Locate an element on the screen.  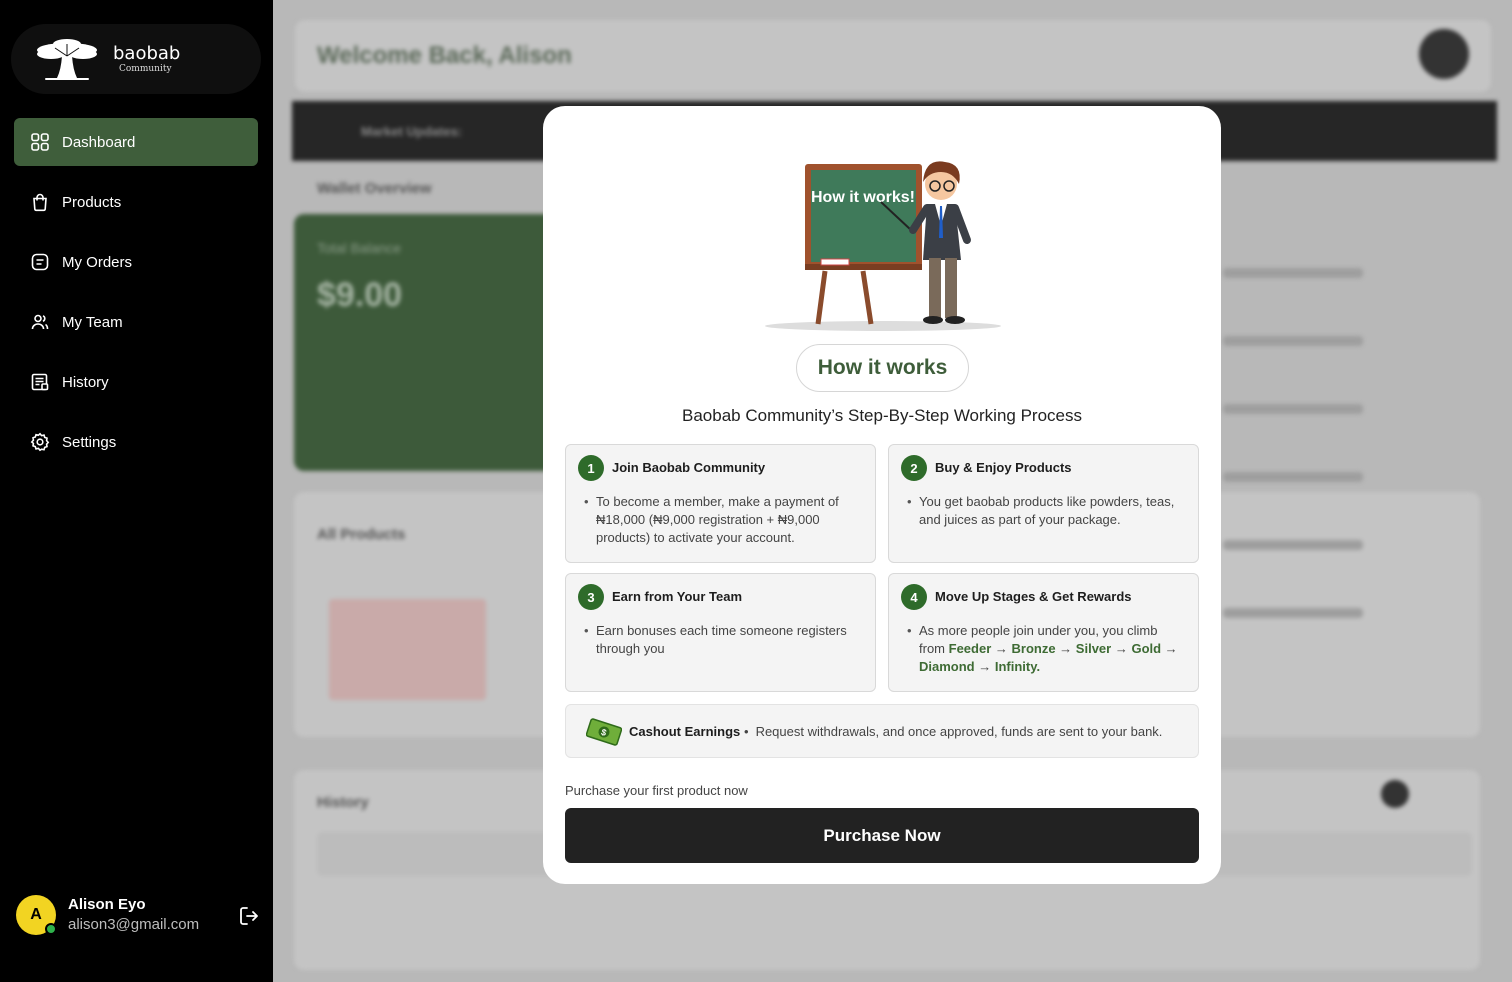
sidebar-item-label: History is located at coordinates (85, 382).